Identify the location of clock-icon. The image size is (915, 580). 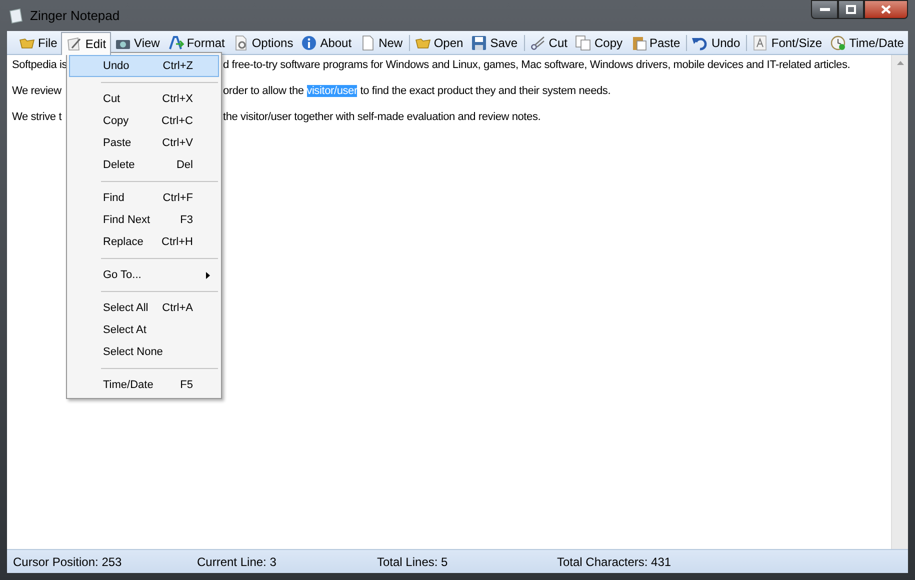
(838, 42).